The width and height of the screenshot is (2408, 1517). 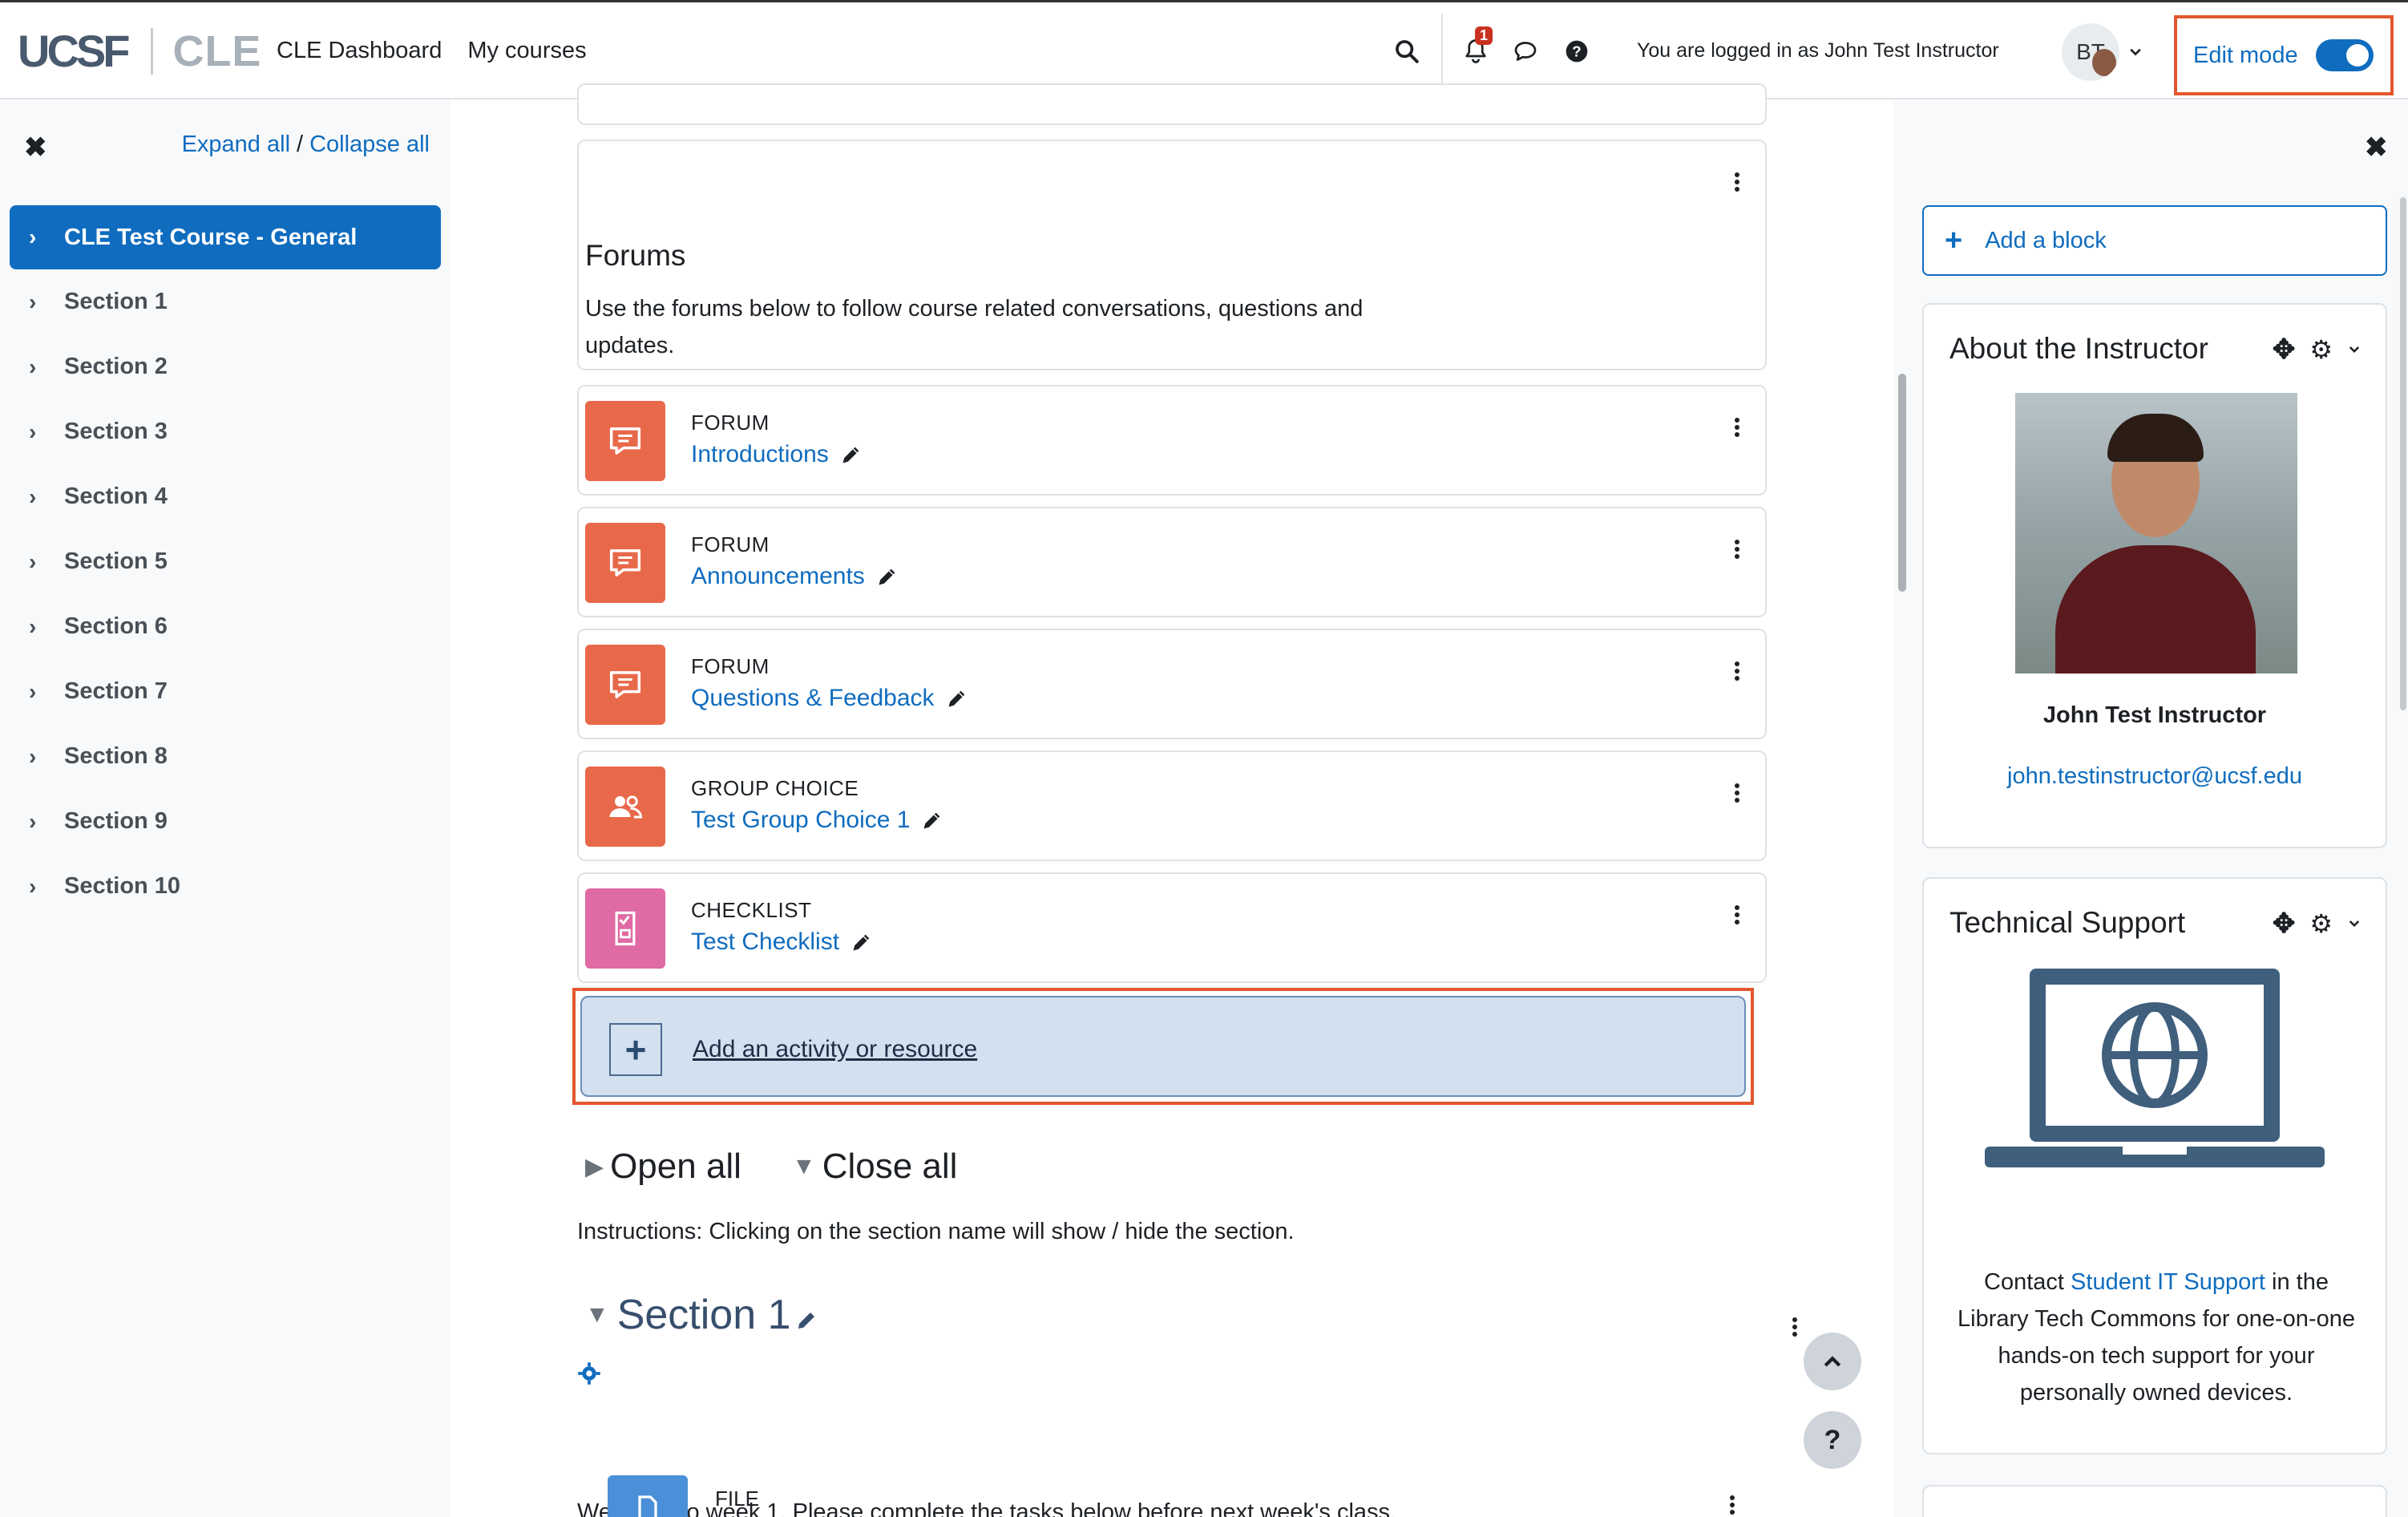 I want to click on course-index-item: › Section 9, so click(x=225, y=821).